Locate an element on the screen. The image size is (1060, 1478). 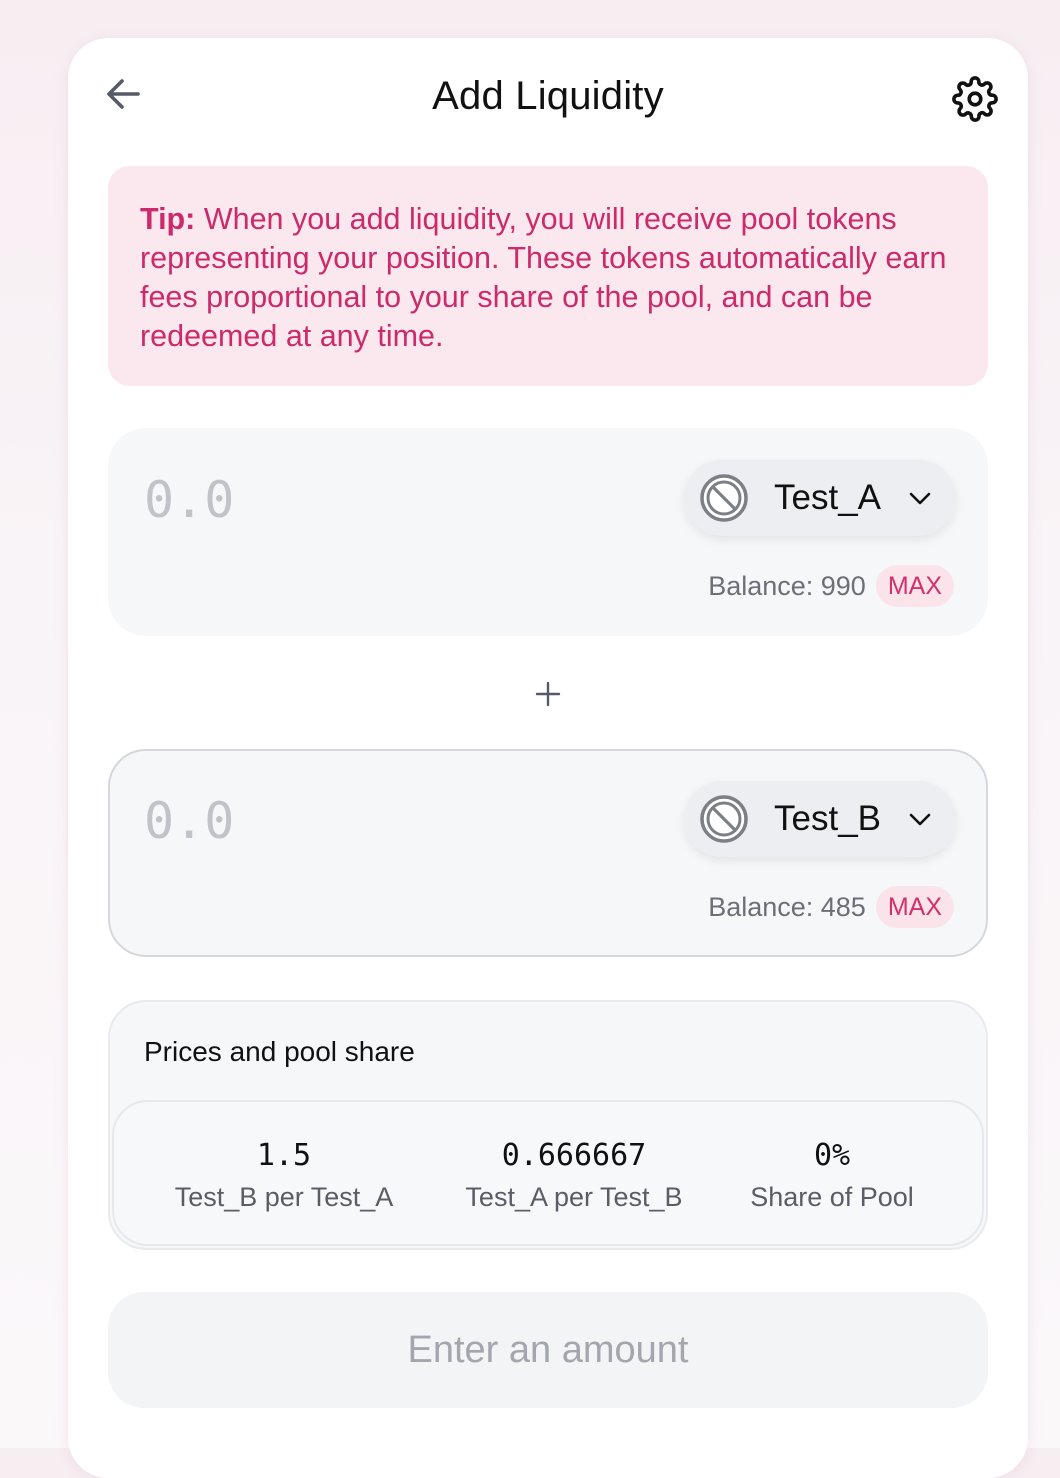
plus-icon is located at coordinates (548, 694).